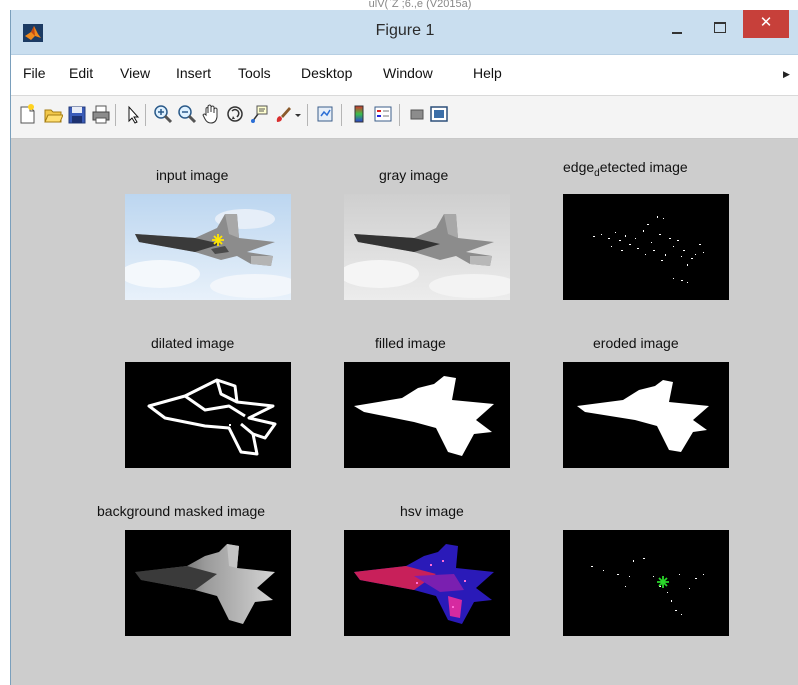 This screenshot has height=685, width=798. I want to click on menu-edit: Edit, so click(81, 73).